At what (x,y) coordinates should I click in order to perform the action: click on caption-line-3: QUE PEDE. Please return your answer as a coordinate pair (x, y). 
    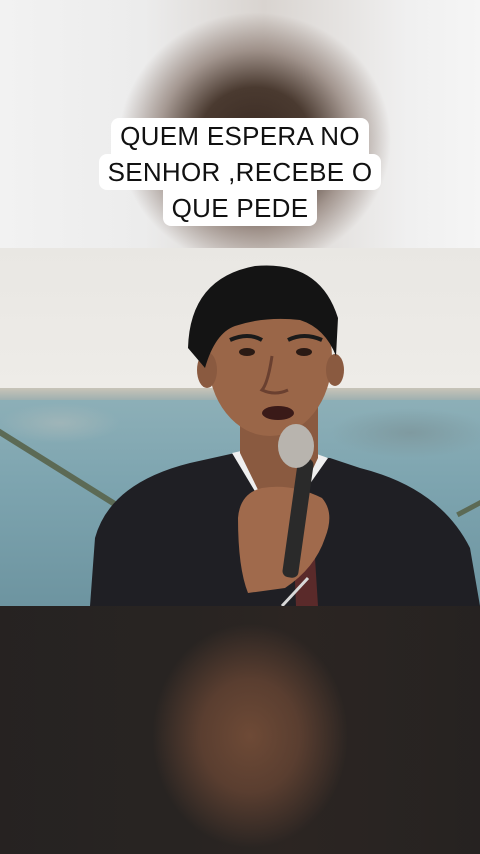
    Looking at the image, I should click on (240, 208).